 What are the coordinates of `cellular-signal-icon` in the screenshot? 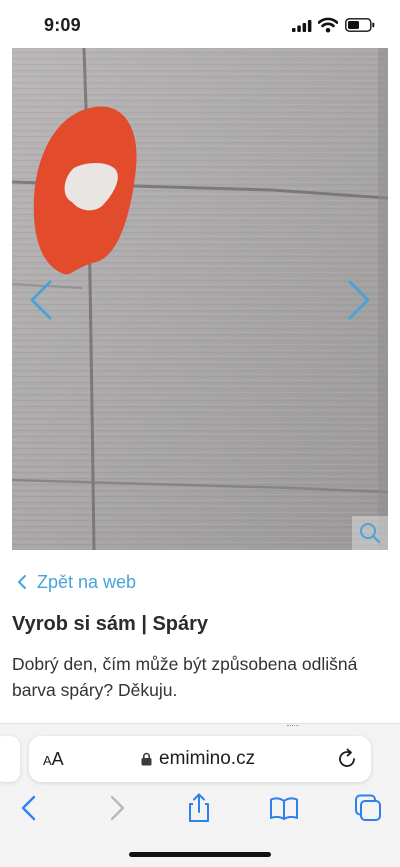 It's located at (302, 26).